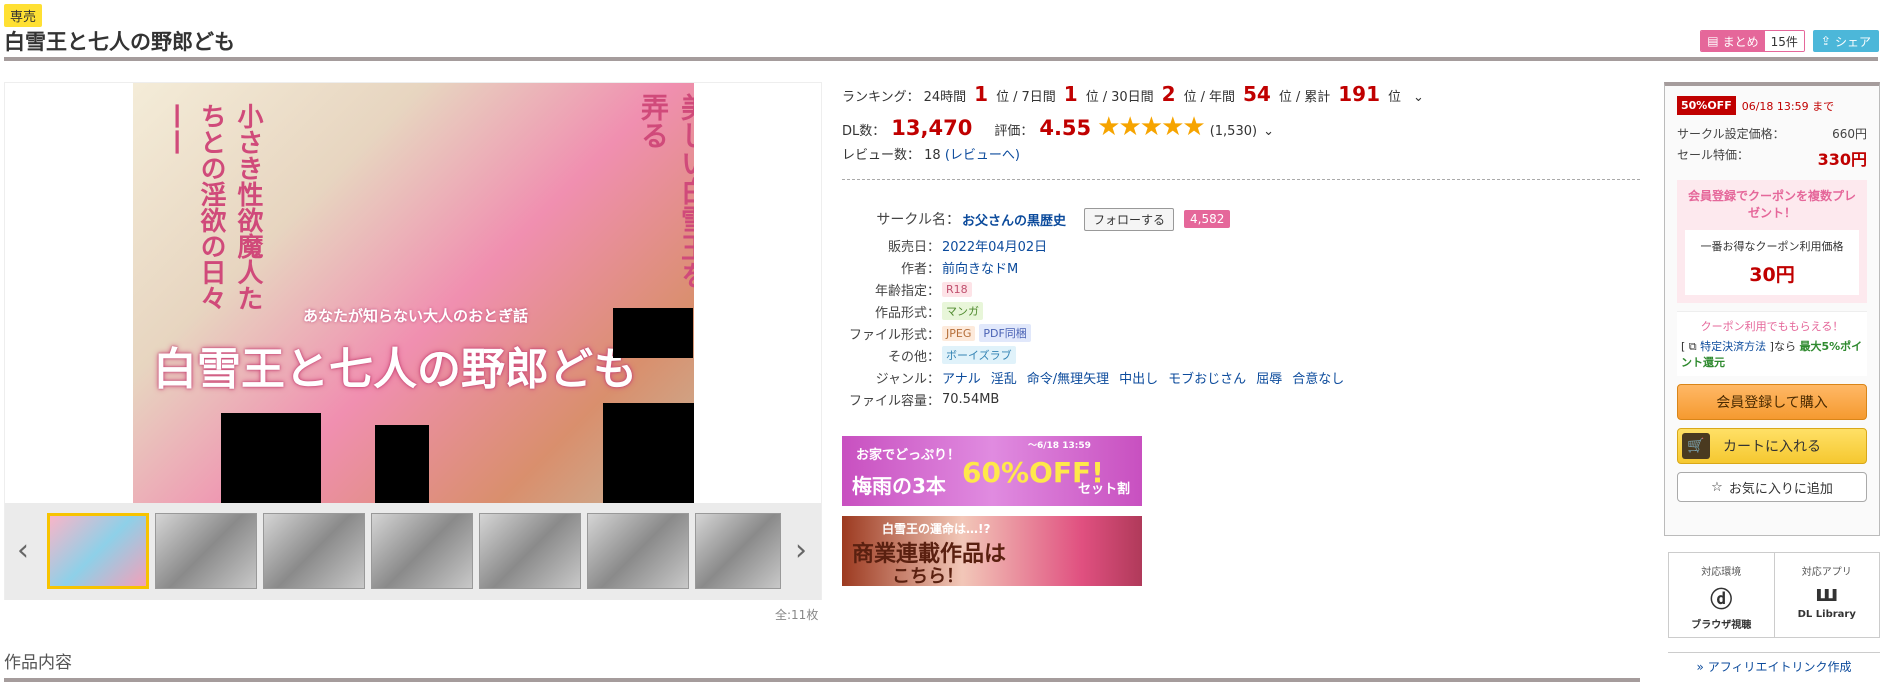 Image resolution: width=1883 pixels, height=694 pixels. I want to click on file-pdf-tag: PDF同梱, so click(1005, 333).